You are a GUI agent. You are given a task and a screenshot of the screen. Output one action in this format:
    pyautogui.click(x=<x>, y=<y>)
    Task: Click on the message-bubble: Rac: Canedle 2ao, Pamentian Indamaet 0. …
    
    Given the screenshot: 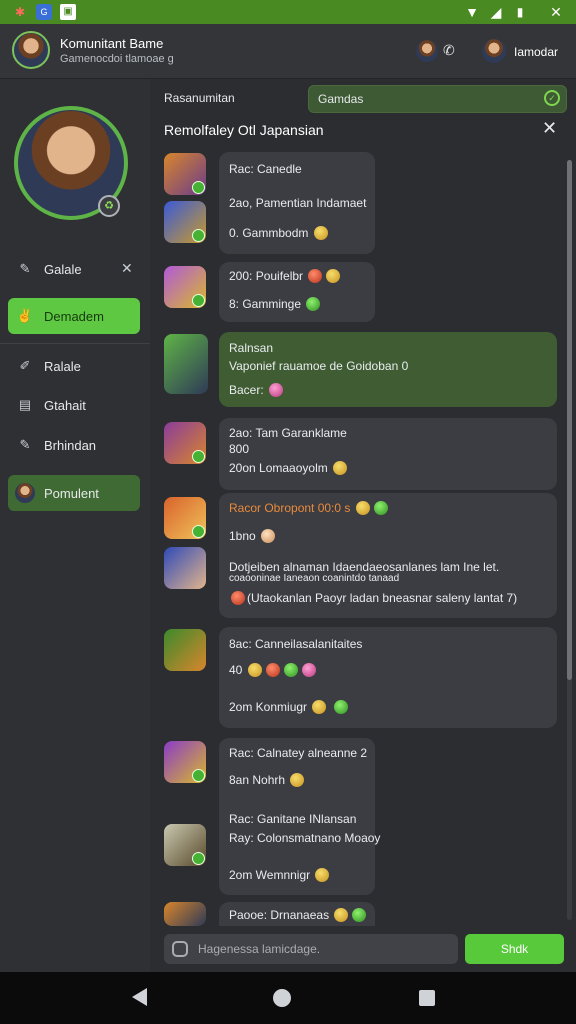 What is the action you would take?
    pyautogui.click(x=297, y=203)
    